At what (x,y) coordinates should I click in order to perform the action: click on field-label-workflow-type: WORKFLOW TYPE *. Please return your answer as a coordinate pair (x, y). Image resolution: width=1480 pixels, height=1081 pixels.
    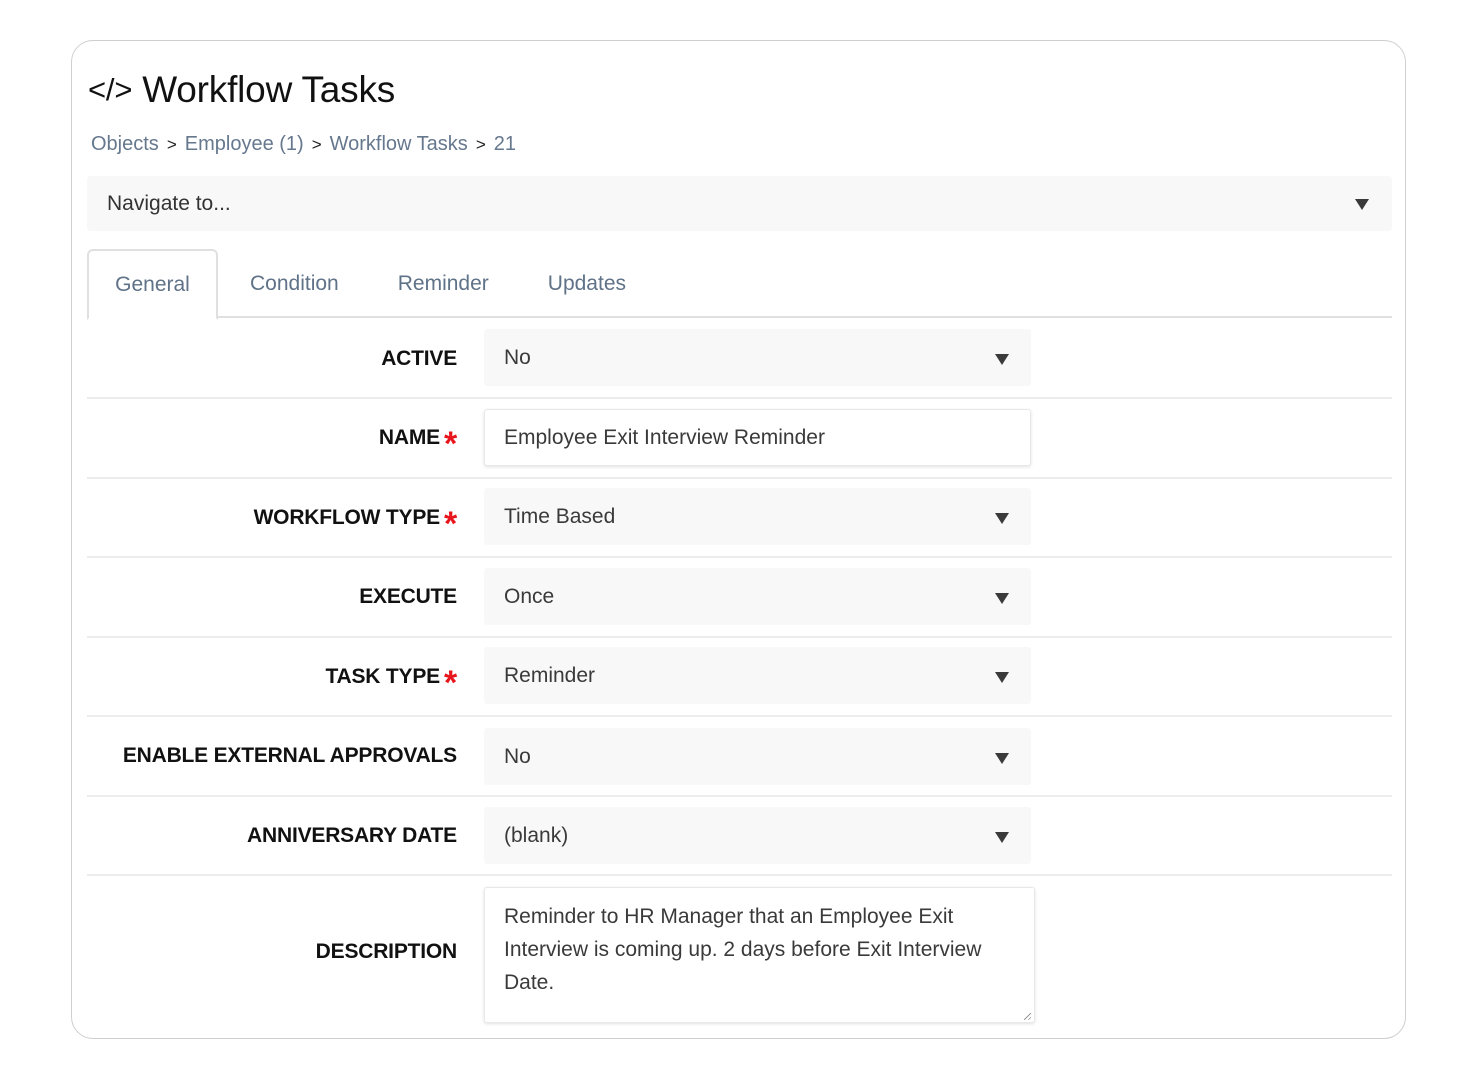
    Looking at the image, I should click on (355, 523).